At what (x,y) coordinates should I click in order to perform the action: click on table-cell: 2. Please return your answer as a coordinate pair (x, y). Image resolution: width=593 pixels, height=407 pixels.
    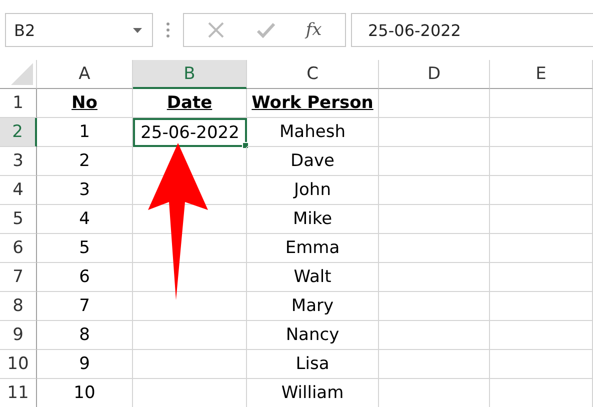
    Looking at the image, I should click on (85, 161).